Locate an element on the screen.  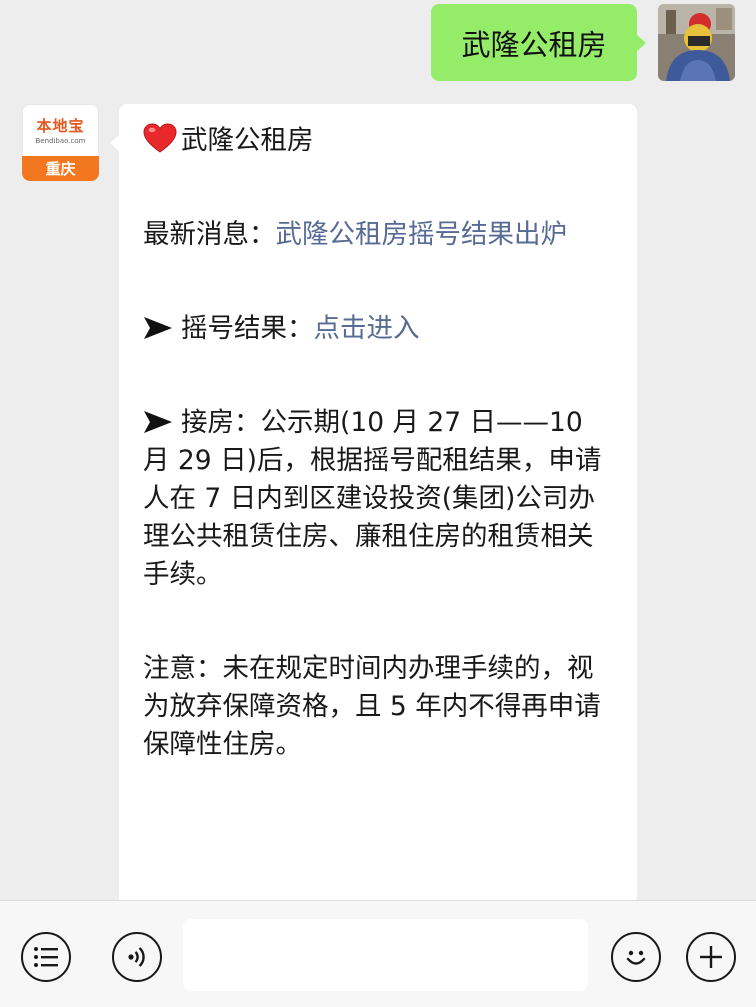
logo-url: Bendibao.com is located at coordinates (60, 141).